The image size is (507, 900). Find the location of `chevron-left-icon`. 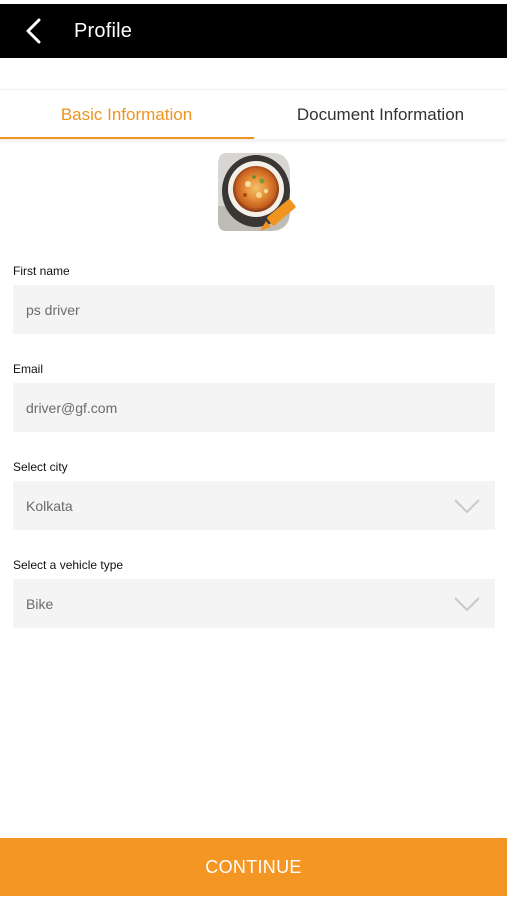

chevron-left-icon is located at coordinates (35, 31).